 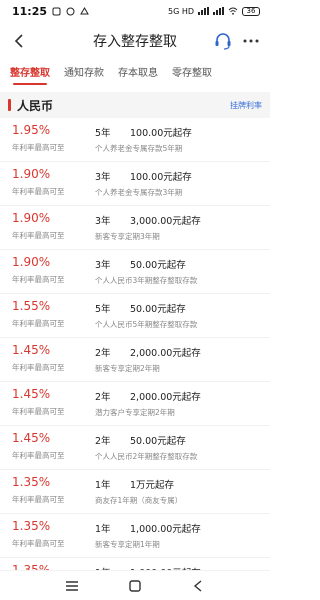 What do you see at coordinates (138, 74) in the screenshot?
I see `tab-principal-interest: 存本取息` at bounding box center [138, 74].